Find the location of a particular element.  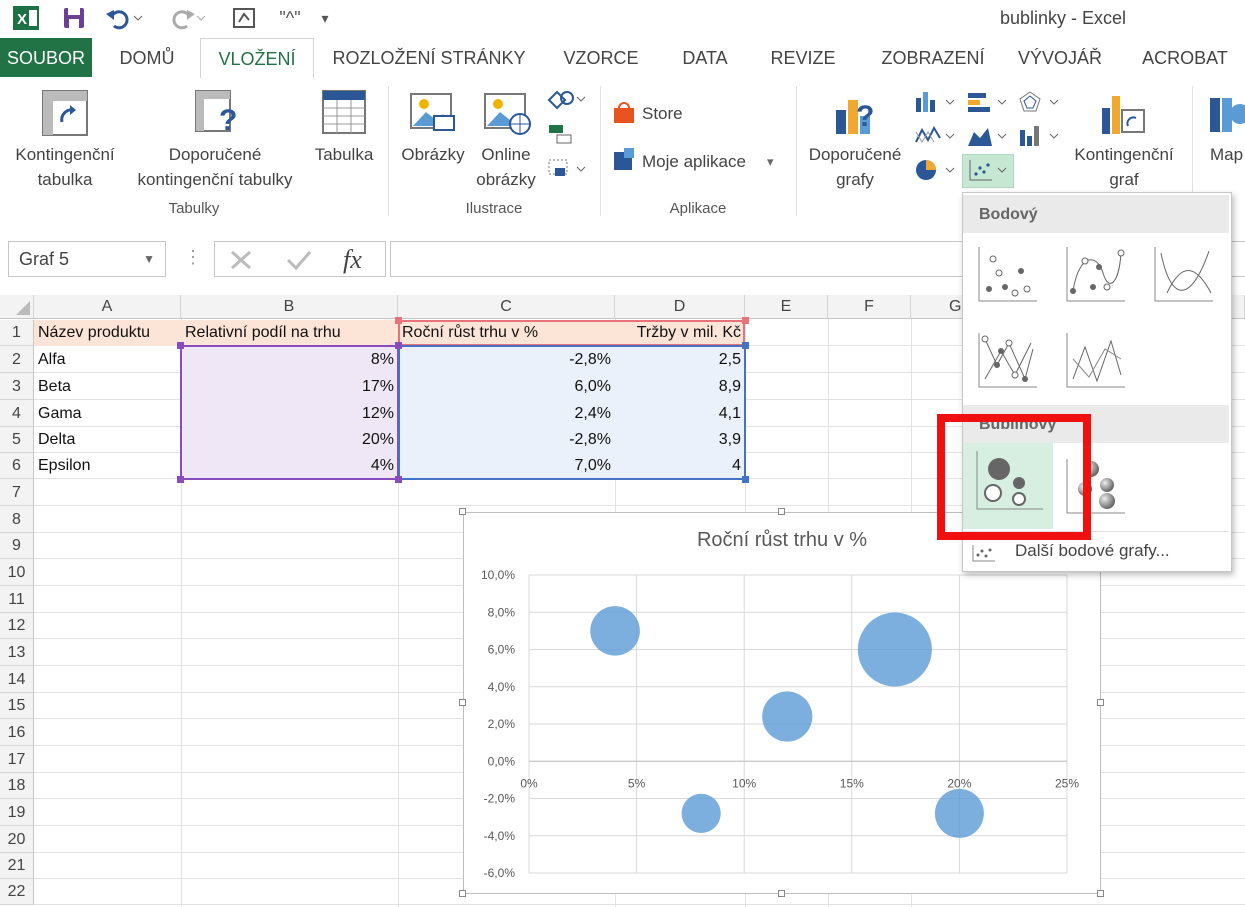

cell: 3,9 is located at coordinates (680, 440).